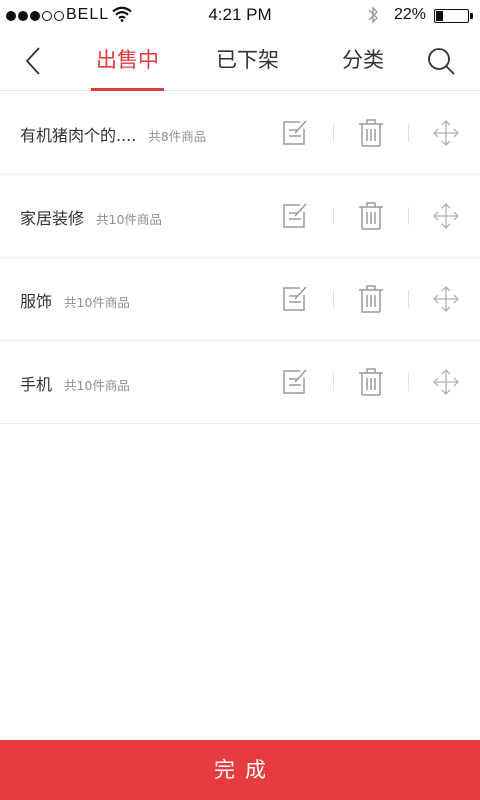 The image size is (480, 800). I want to click on nav-bar: 出售中 已下架 分类, so click(240, 60).